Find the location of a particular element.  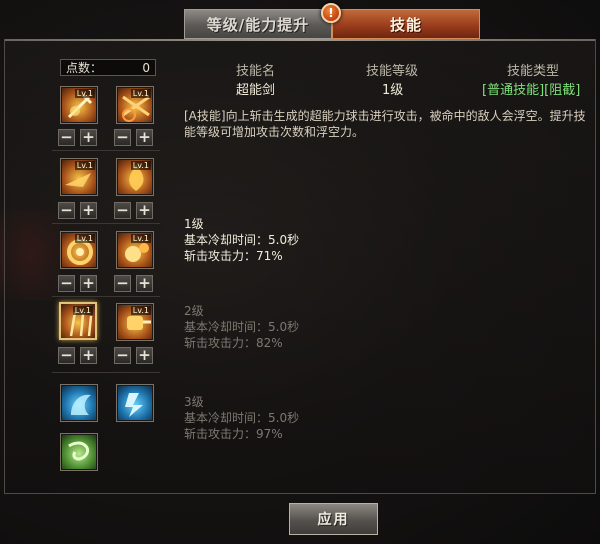

skill-icon-5: Lv.1 is located at coordinates (79, 250).